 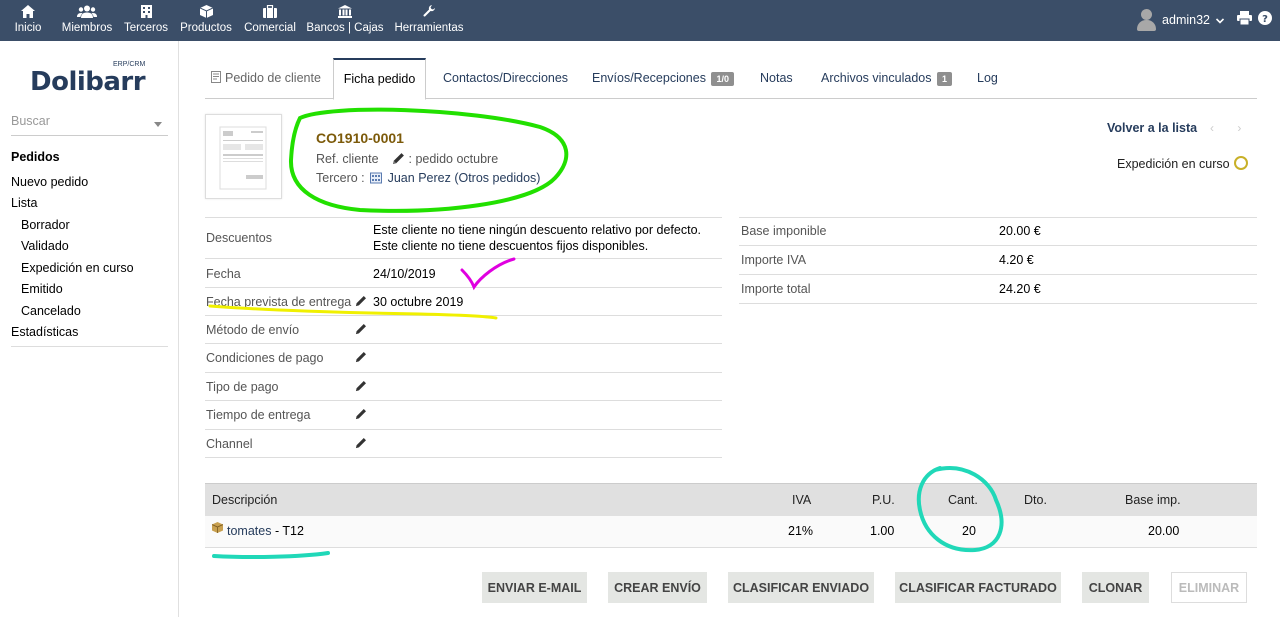 I want to click on ref-cliente-value: : pedido octubre, so click(x=453, y=159).